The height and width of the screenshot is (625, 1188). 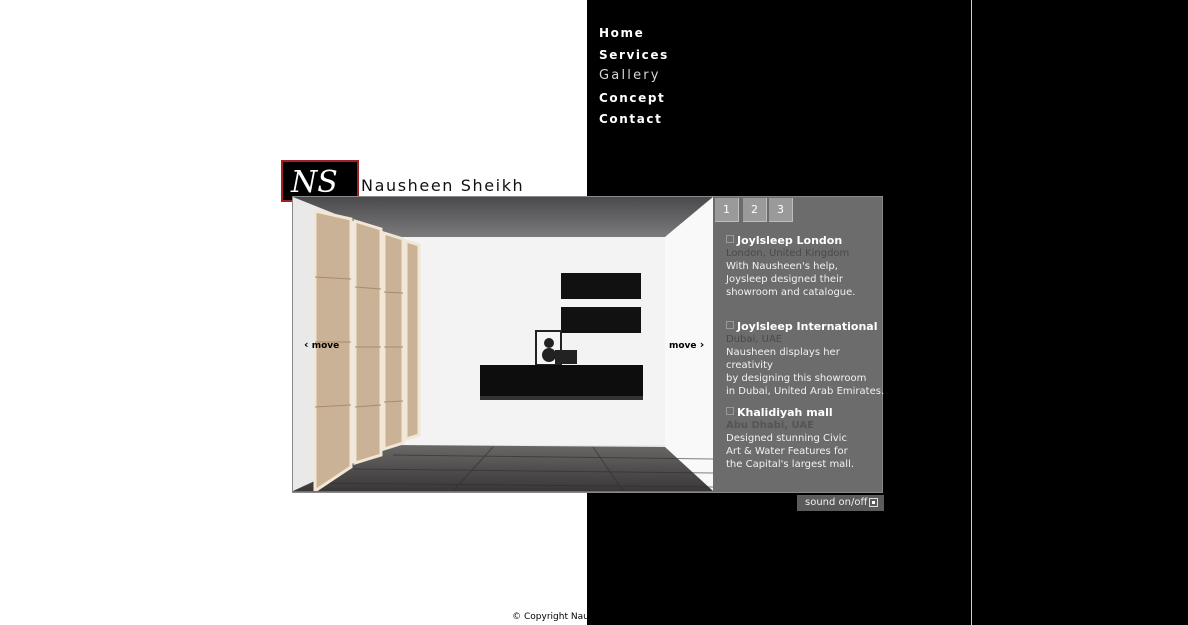 What do you see at coordinates (727, 210) in the screenshot?
I see `tab-1: 1` at bounding box center [727, 210].